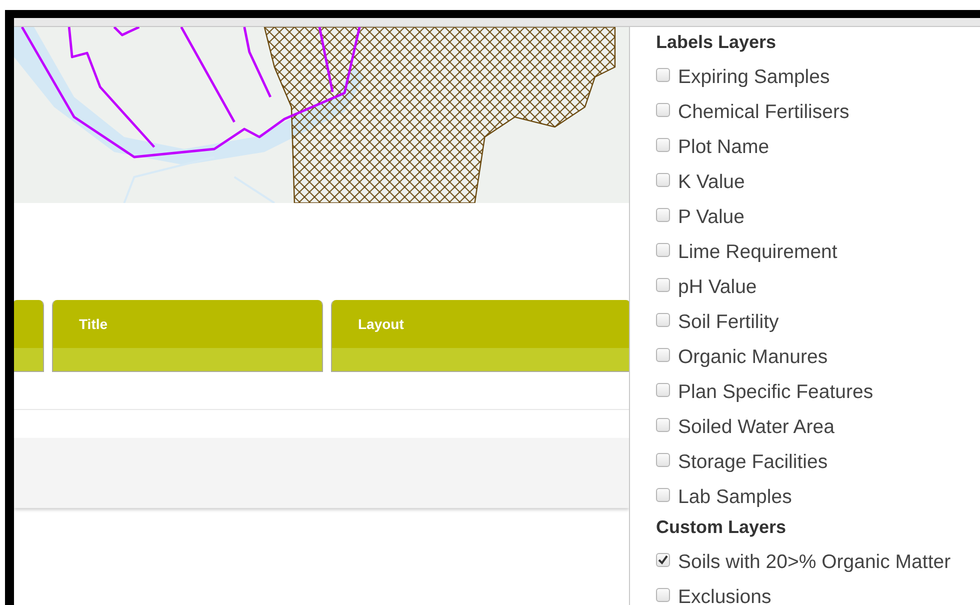  I want to click on layer-label: Chemical Fertilisers, so click(764, 112).